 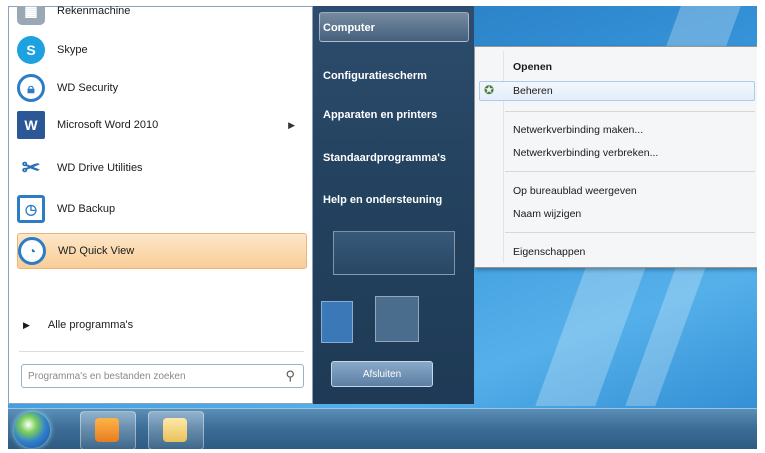 What do you see at coordinates (382, 200) in the screenshot?
I see `places-item-help: Help en ondersteuning` at bounding box center [382, 200].